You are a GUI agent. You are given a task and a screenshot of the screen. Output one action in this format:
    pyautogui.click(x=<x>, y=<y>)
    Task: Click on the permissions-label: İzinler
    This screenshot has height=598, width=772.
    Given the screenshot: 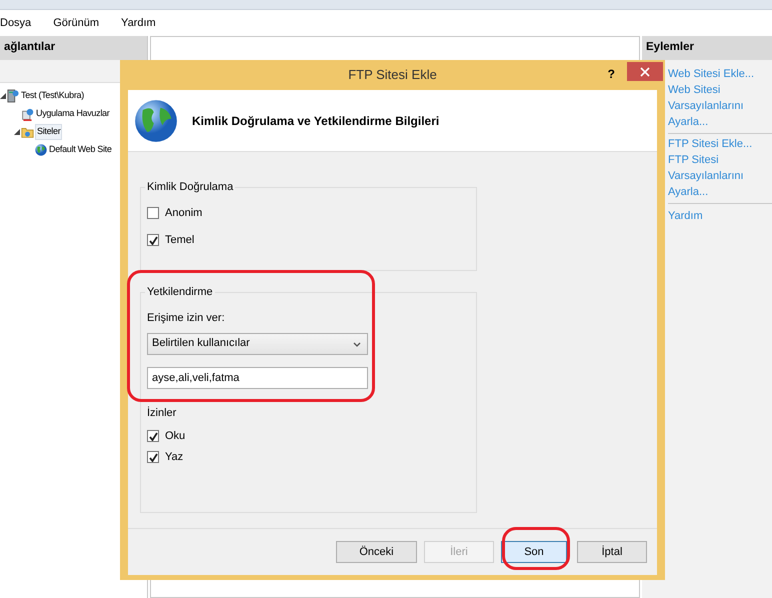 What is the action you would take?
    pyautogui.click(x=162, y=413)
    